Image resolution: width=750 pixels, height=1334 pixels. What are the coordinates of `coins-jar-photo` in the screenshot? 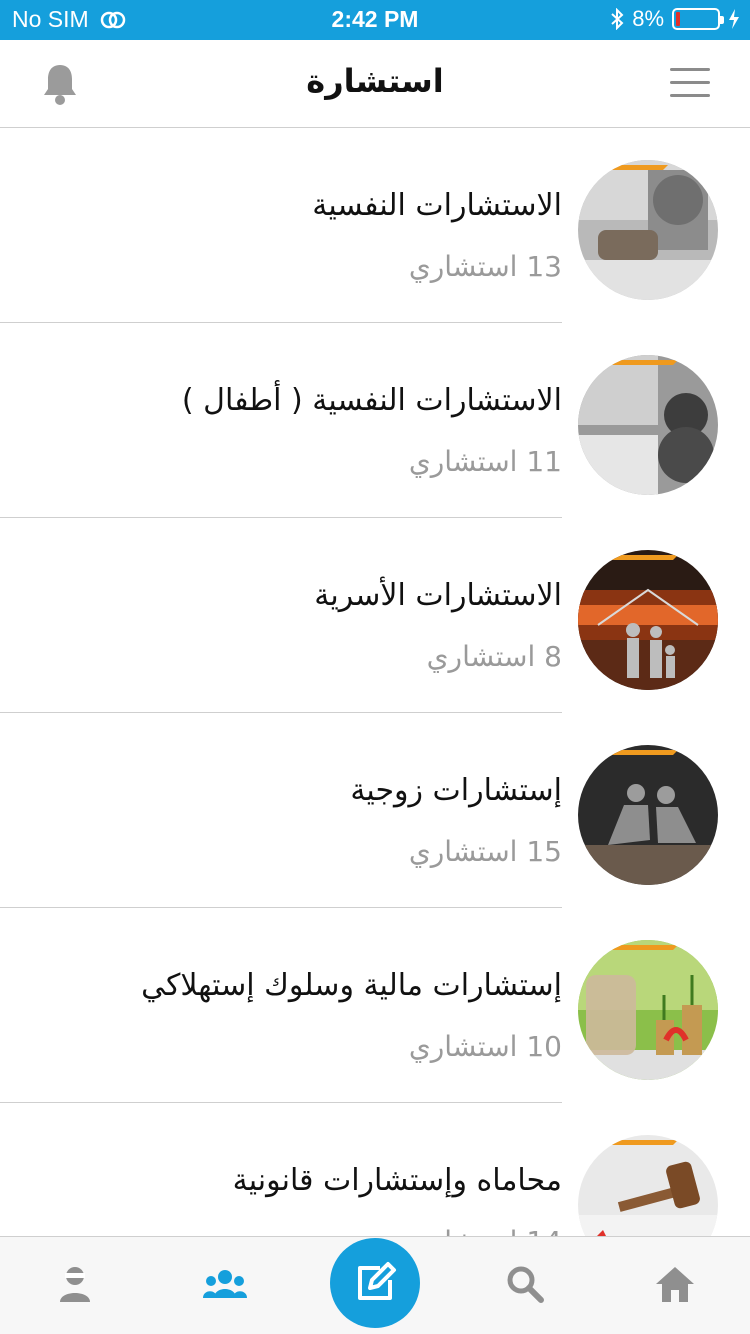 It's located at (648, 1010).